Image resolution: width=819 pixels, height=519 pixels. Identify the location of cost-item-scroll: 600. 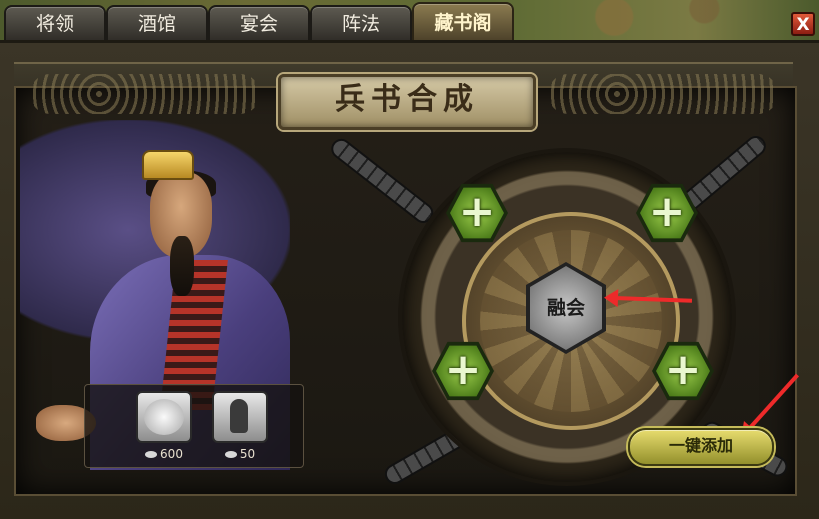
(164, 427).